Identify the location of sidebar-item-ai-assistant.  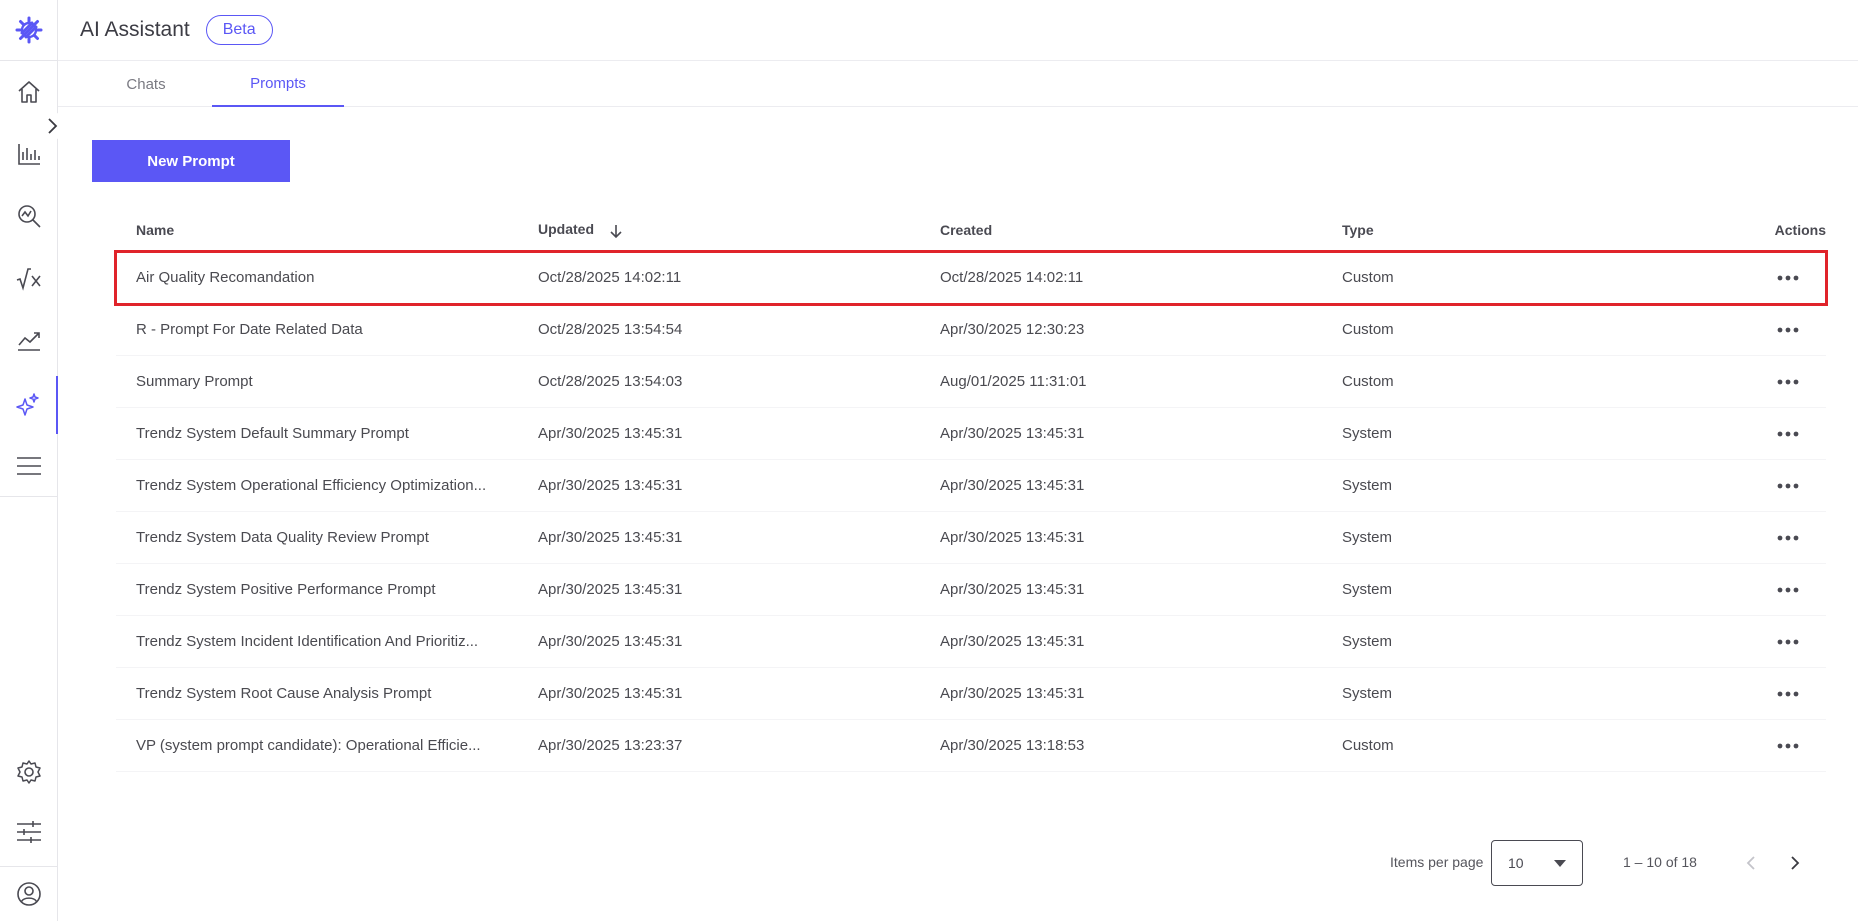
(29, 405).